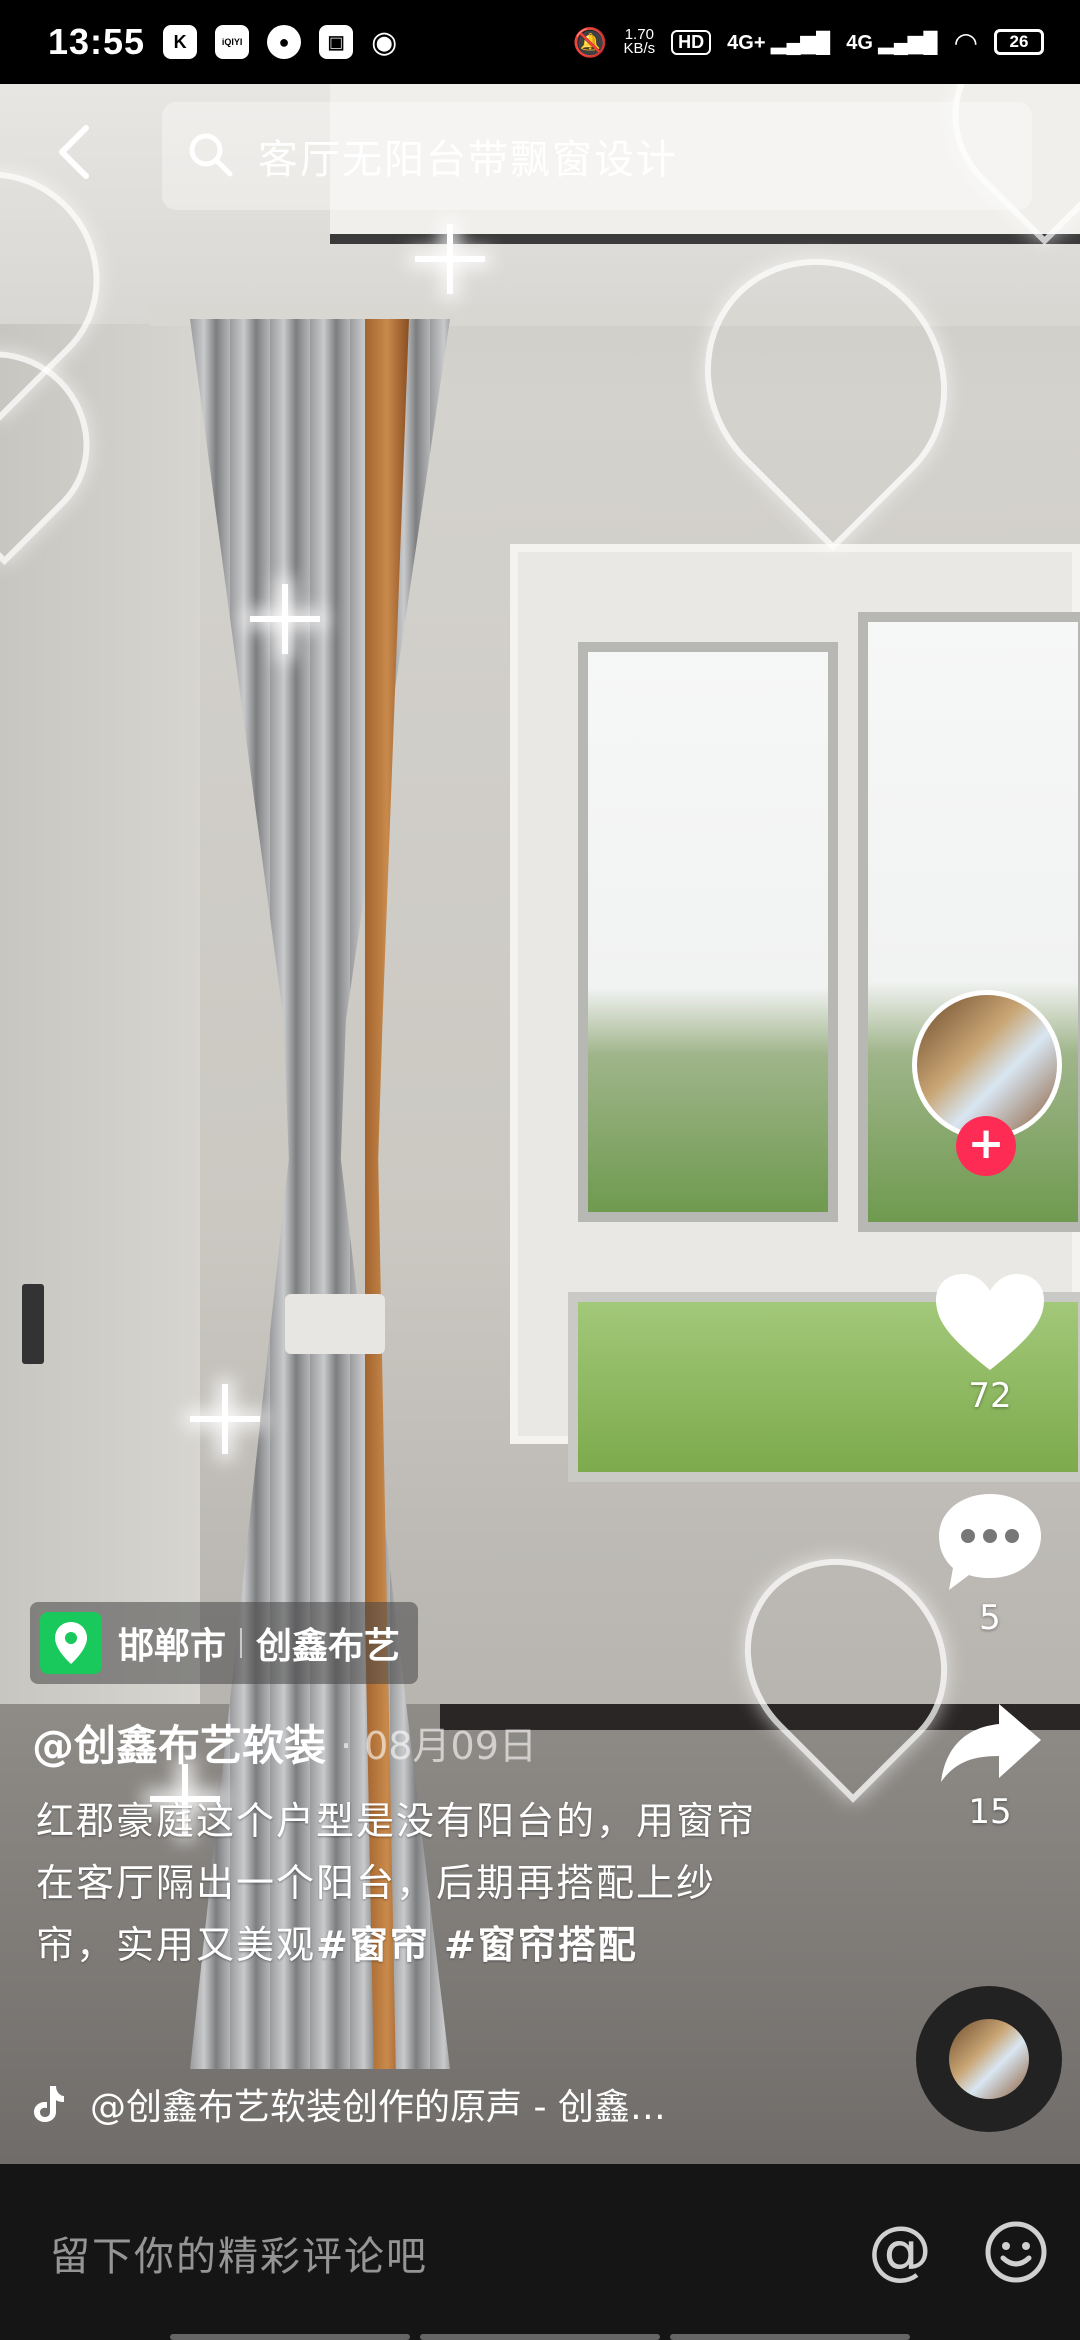 The height and width of the screenshot is (2340, 1080). What do you see at coordinates (328, 1646) in the screenshot?
I see `location-shop: 创鑫布艺` at bounding box center [328, 1646].